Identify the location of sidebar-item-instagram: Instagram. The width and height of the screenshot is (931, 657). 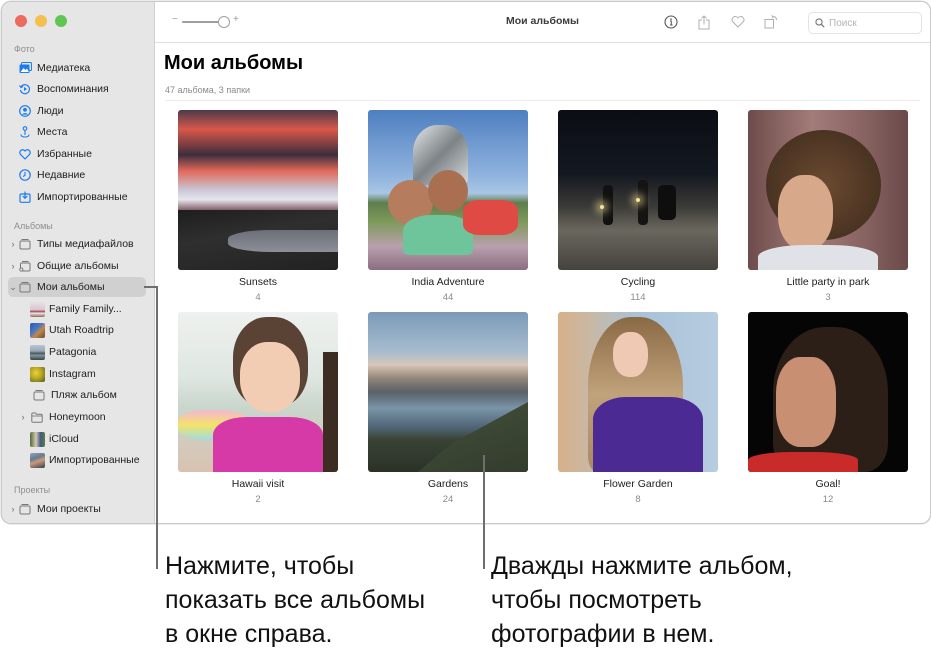
(88, 374).